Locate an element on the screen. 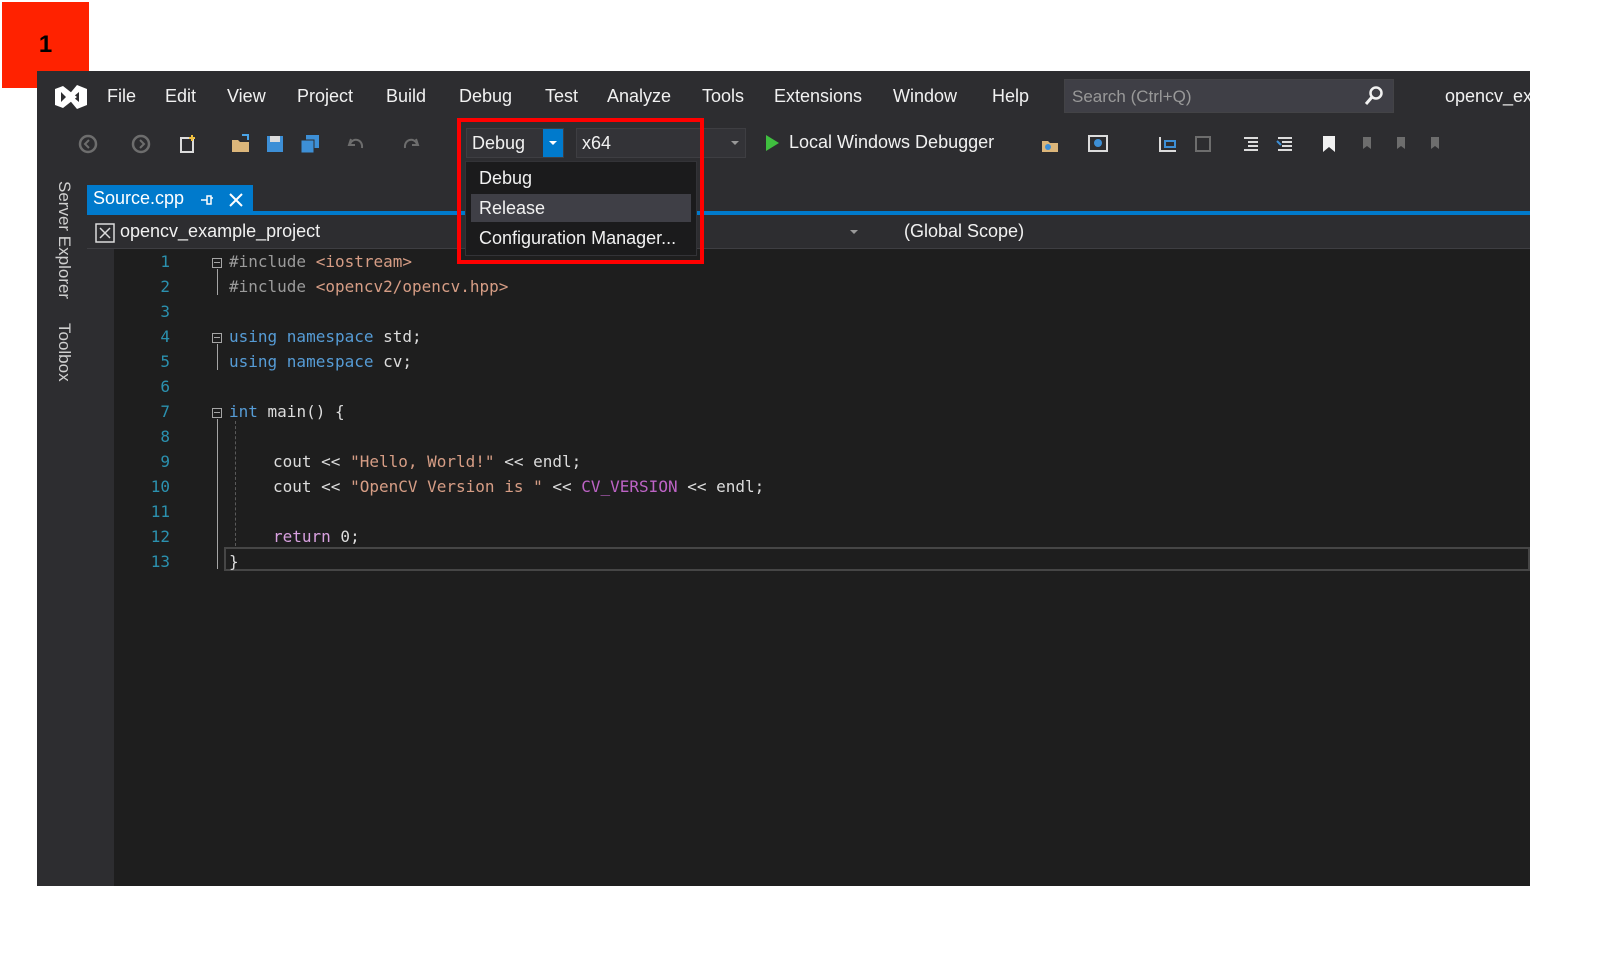 The image size is (1600, 978). line-number: 5 is located at coordinates (165, 361).